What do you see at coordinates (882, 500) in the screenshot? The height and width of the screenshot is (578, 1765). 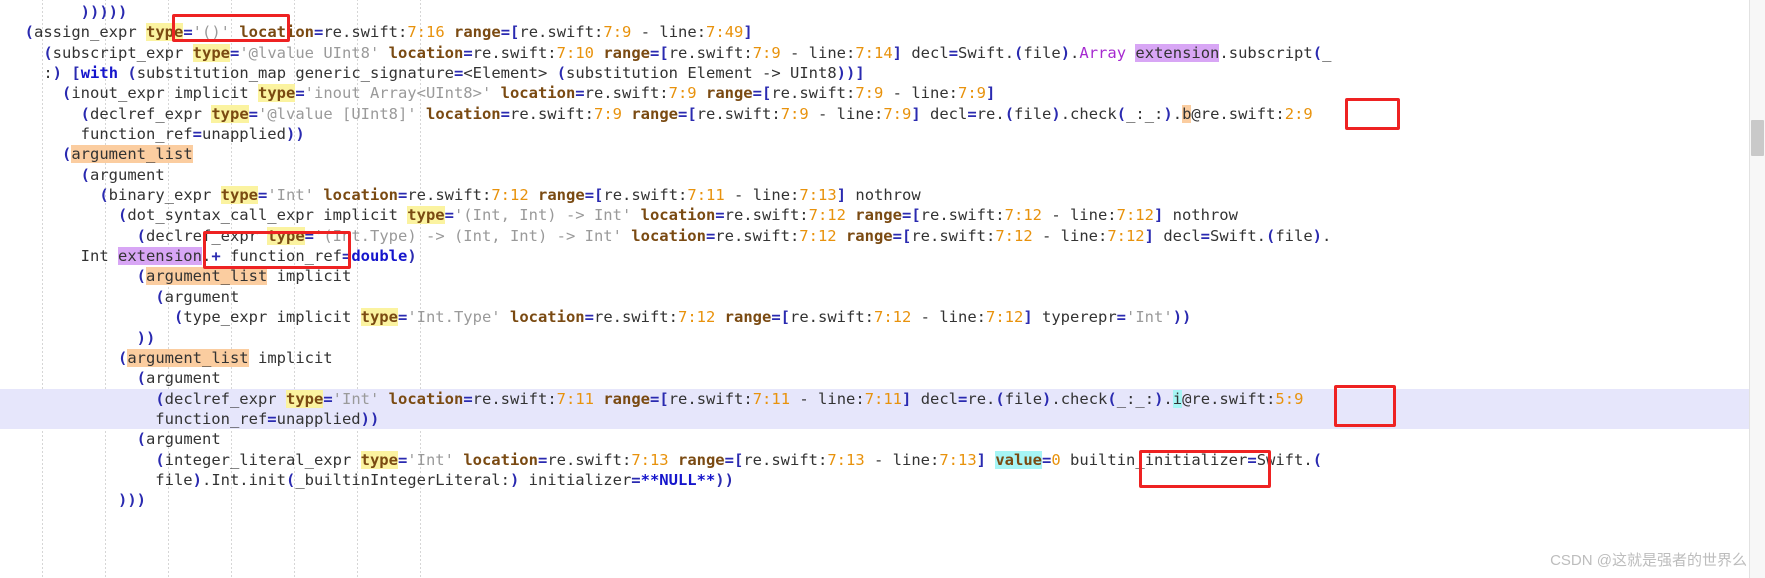 I see `code-line: )))` at bounding box center [882, 500].